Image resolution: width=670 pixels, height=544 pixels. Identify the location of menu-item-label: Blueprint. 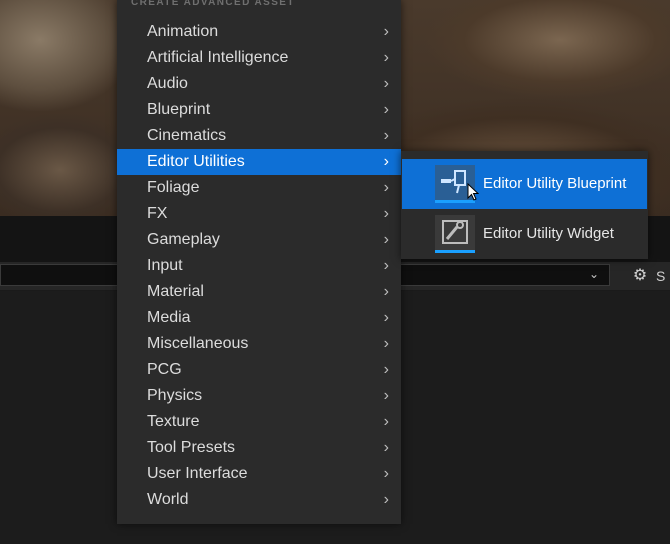
(179, 109).